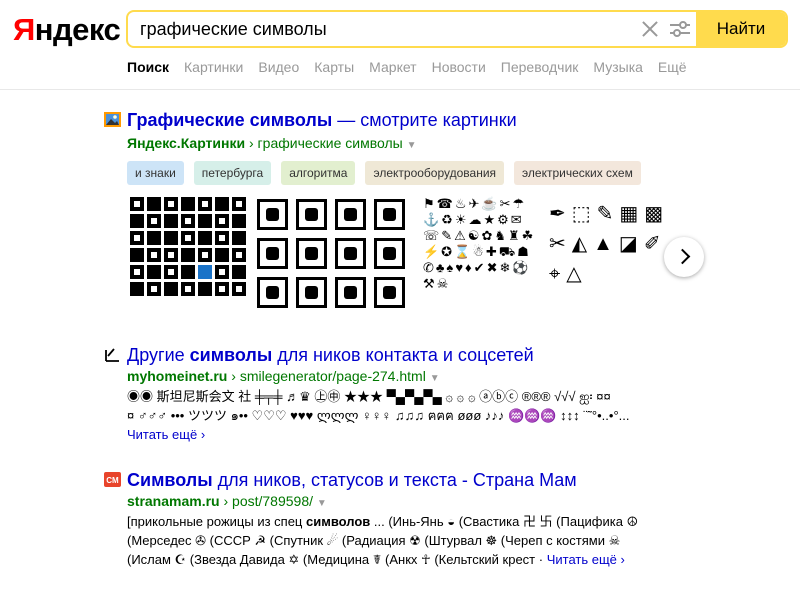 Image resolution: width=800 pixels, height=589 pixels. What do you see at coordinates (213, 67) in the screenshot?
I see `tab-images: Картинки` at bounding box center [213, 67].